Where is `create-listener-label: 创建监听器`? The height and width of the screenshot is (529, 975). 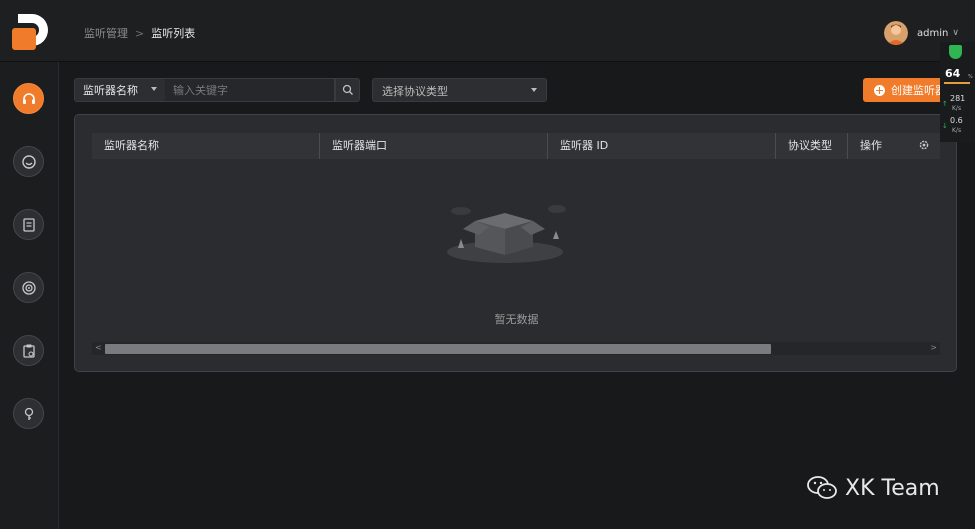
create-listener-label: 创建监听器 is located at coordinates (918, 90).